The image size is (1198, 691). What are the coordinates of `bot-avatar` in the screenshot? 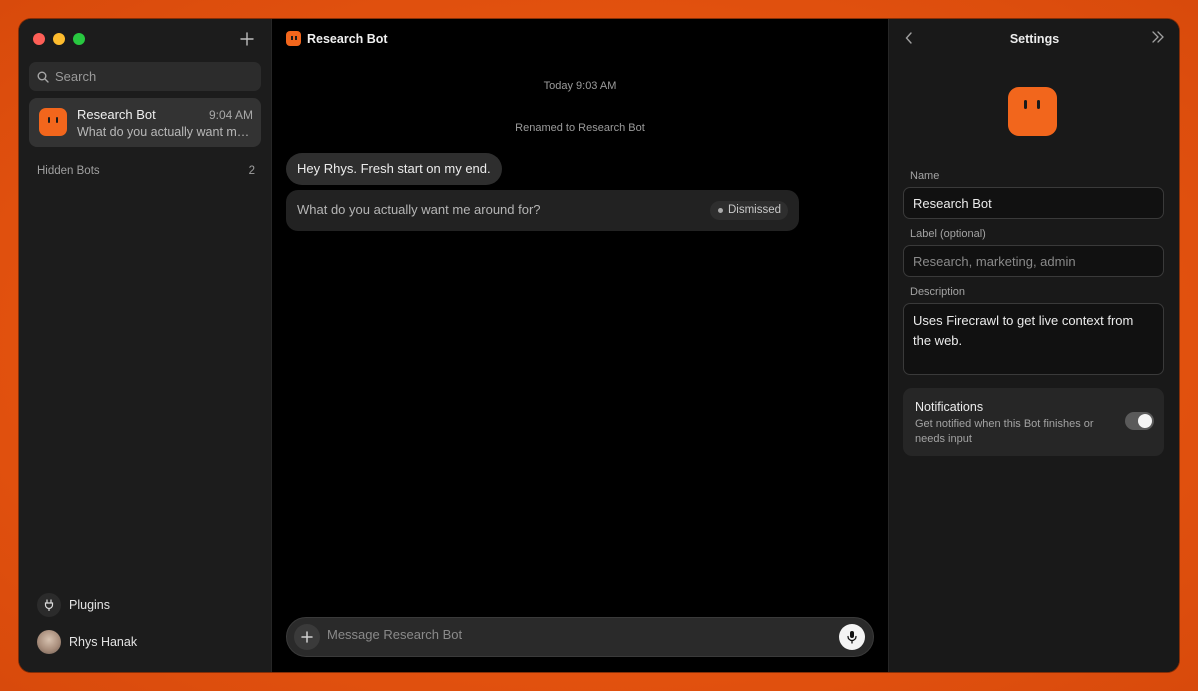 It's located at (53, 122).